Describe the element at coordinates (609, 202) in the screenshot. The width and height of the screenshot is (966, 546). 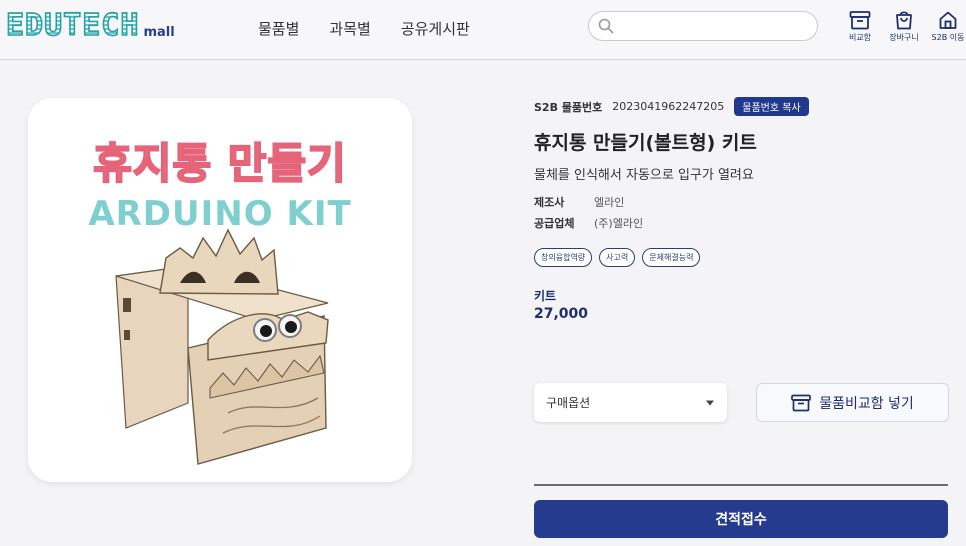
I see `spec-value: 엘라인` at that location.